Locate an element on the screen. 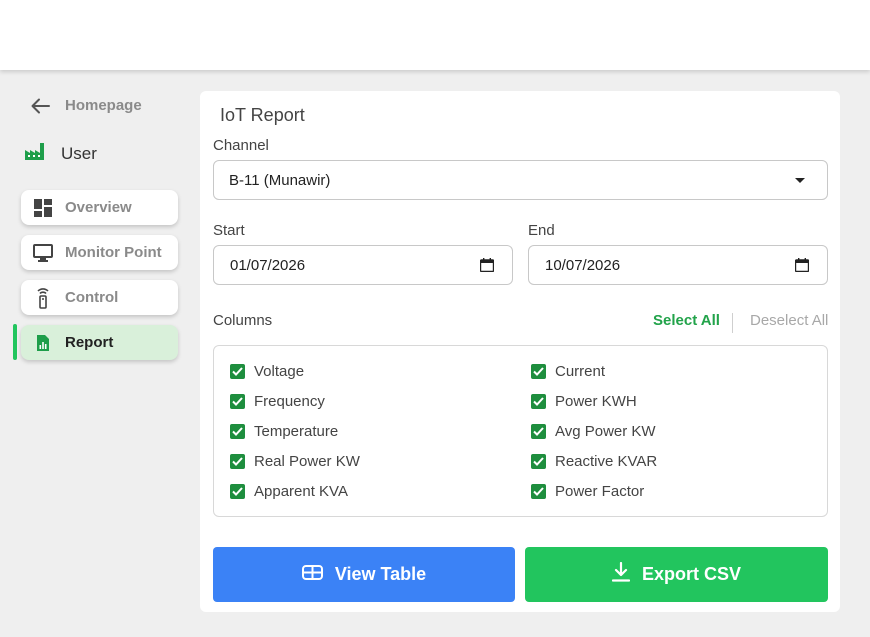 This screenshot has width=870, height=637. column-checkbox-power-factor: Power Factor is located at coordinates (587, 491).